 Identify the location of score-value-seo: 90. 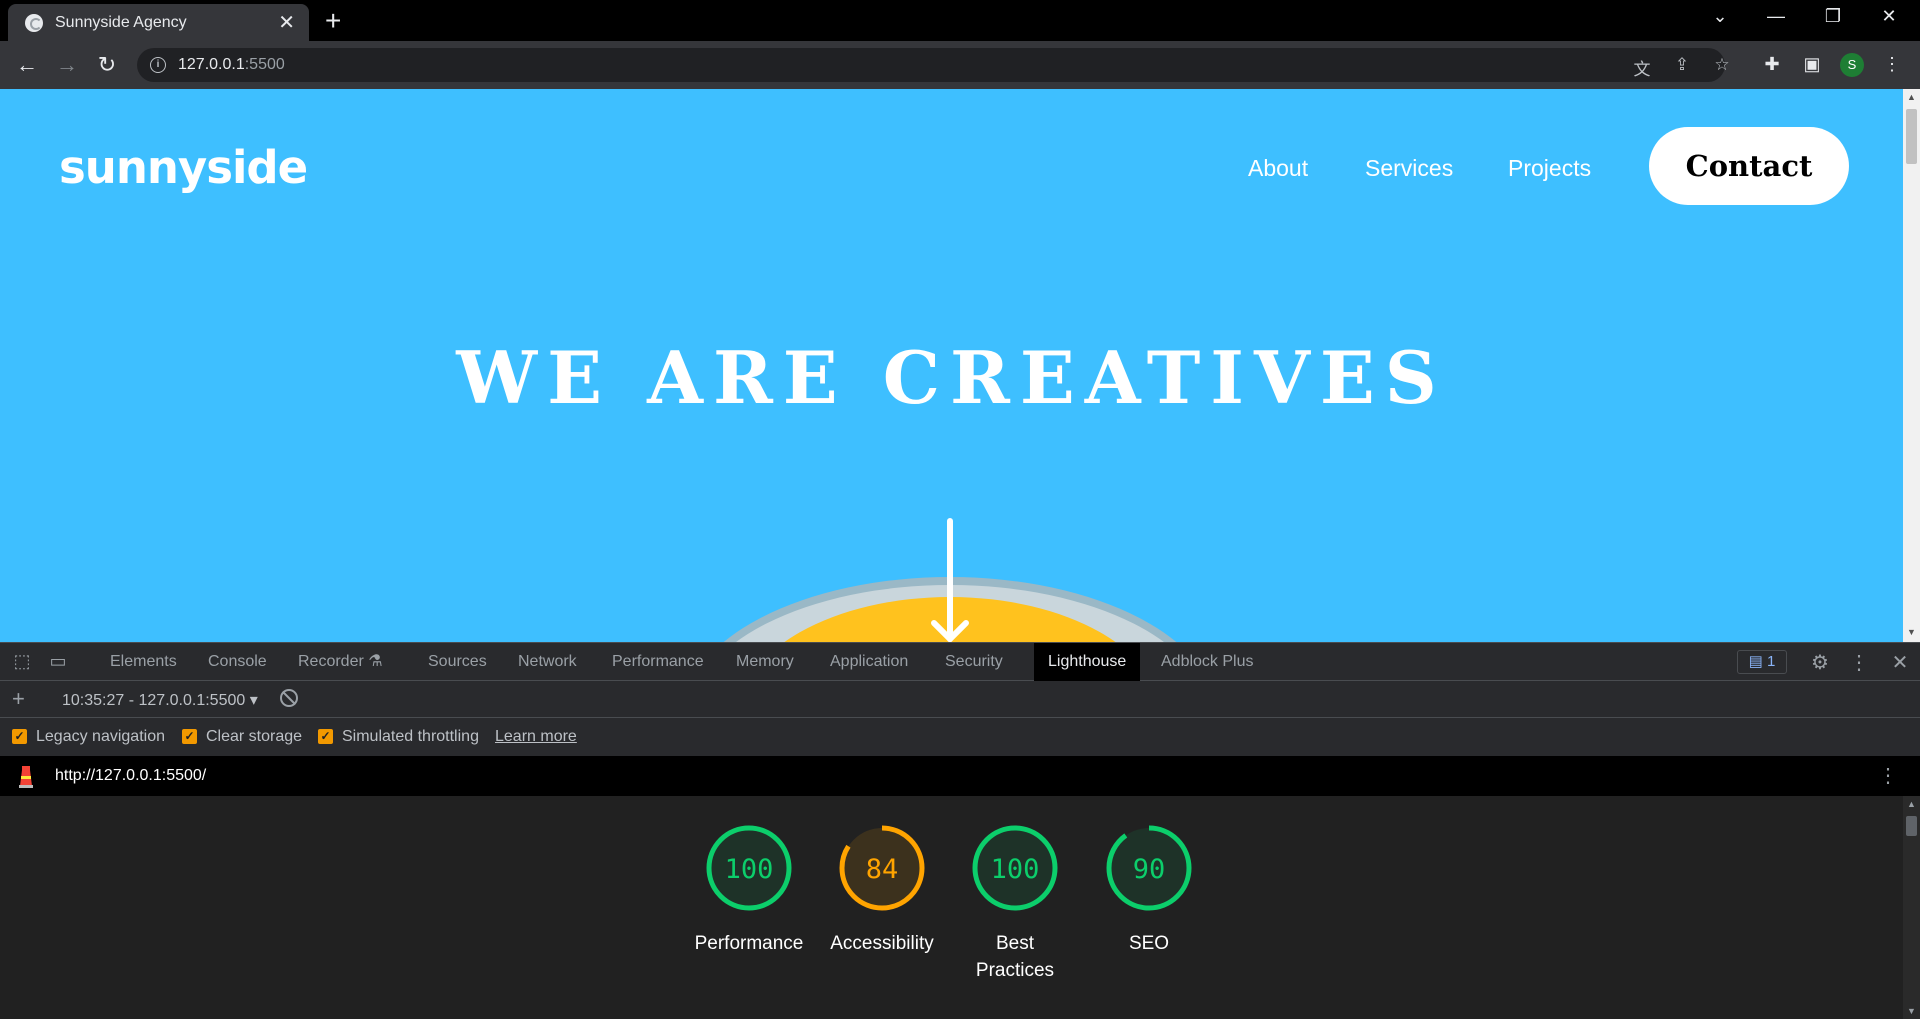
(1149, 869).